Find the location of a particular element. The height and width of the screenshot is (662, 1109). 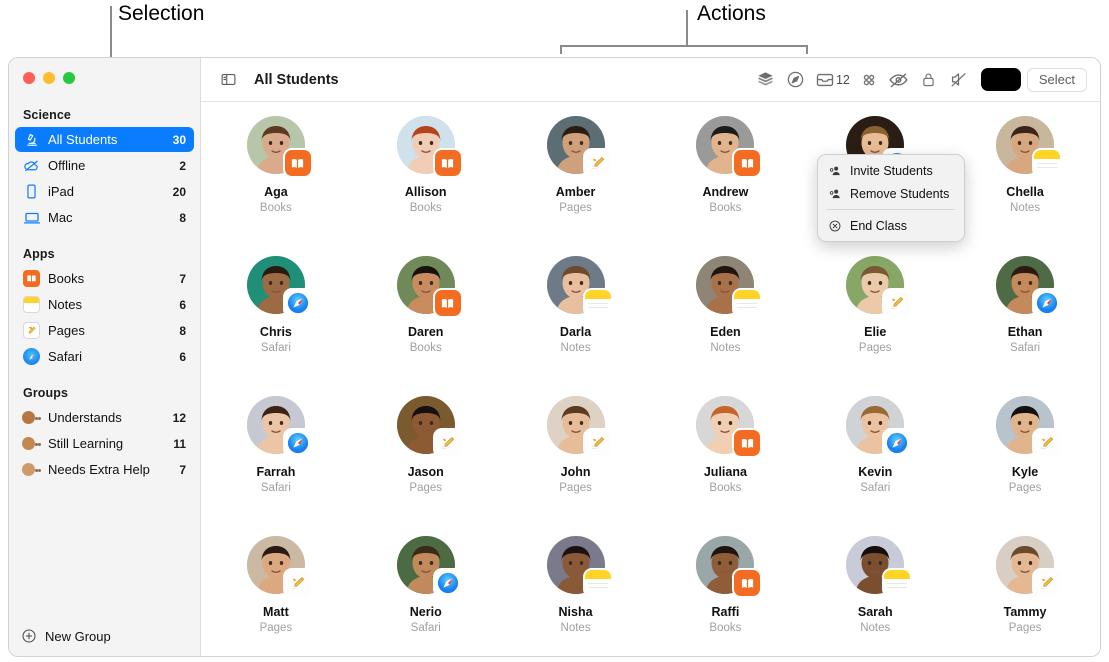

student-cell: Amber Pages is located at coordinates (576, 186).